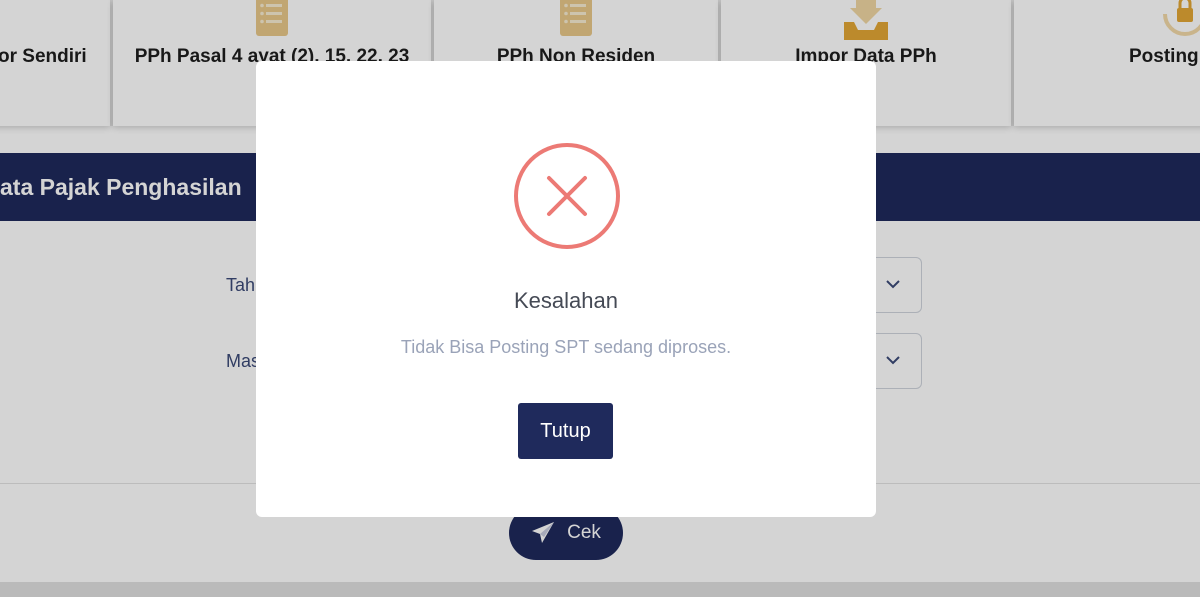  Describe the element at coordinates (565, 431) in the screenshot. I see `close-button: Tutup` at that location.